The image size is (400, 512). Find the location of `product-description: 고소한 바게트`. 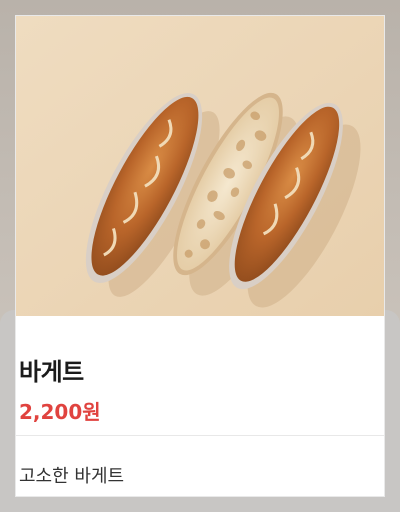

product-description: 고소한 바게트 is located at coordinates (72, 476).